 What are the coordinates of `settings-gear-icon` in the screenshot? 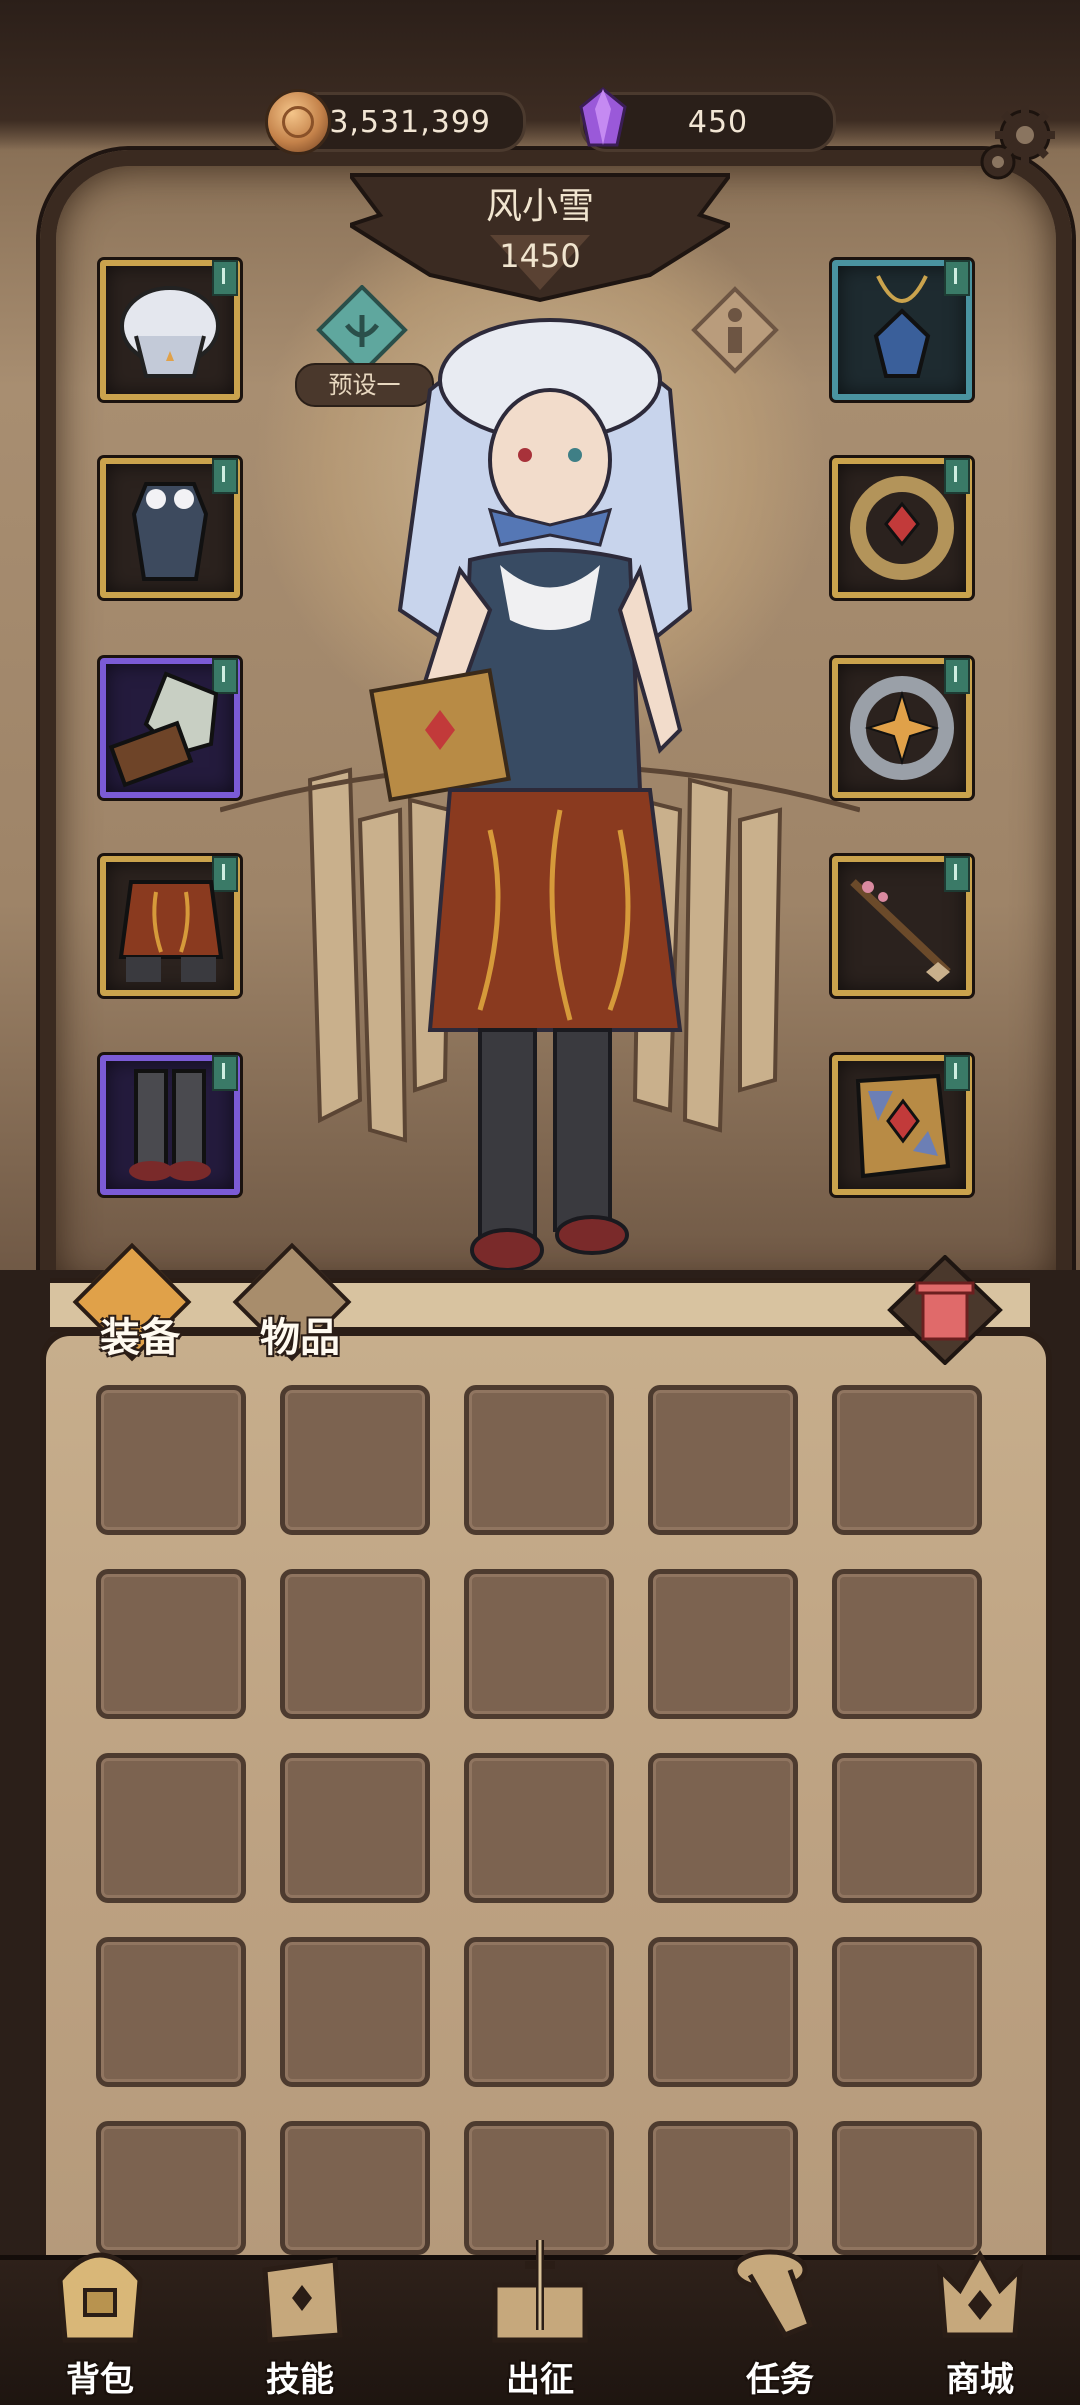 It's located at (1015, 145).